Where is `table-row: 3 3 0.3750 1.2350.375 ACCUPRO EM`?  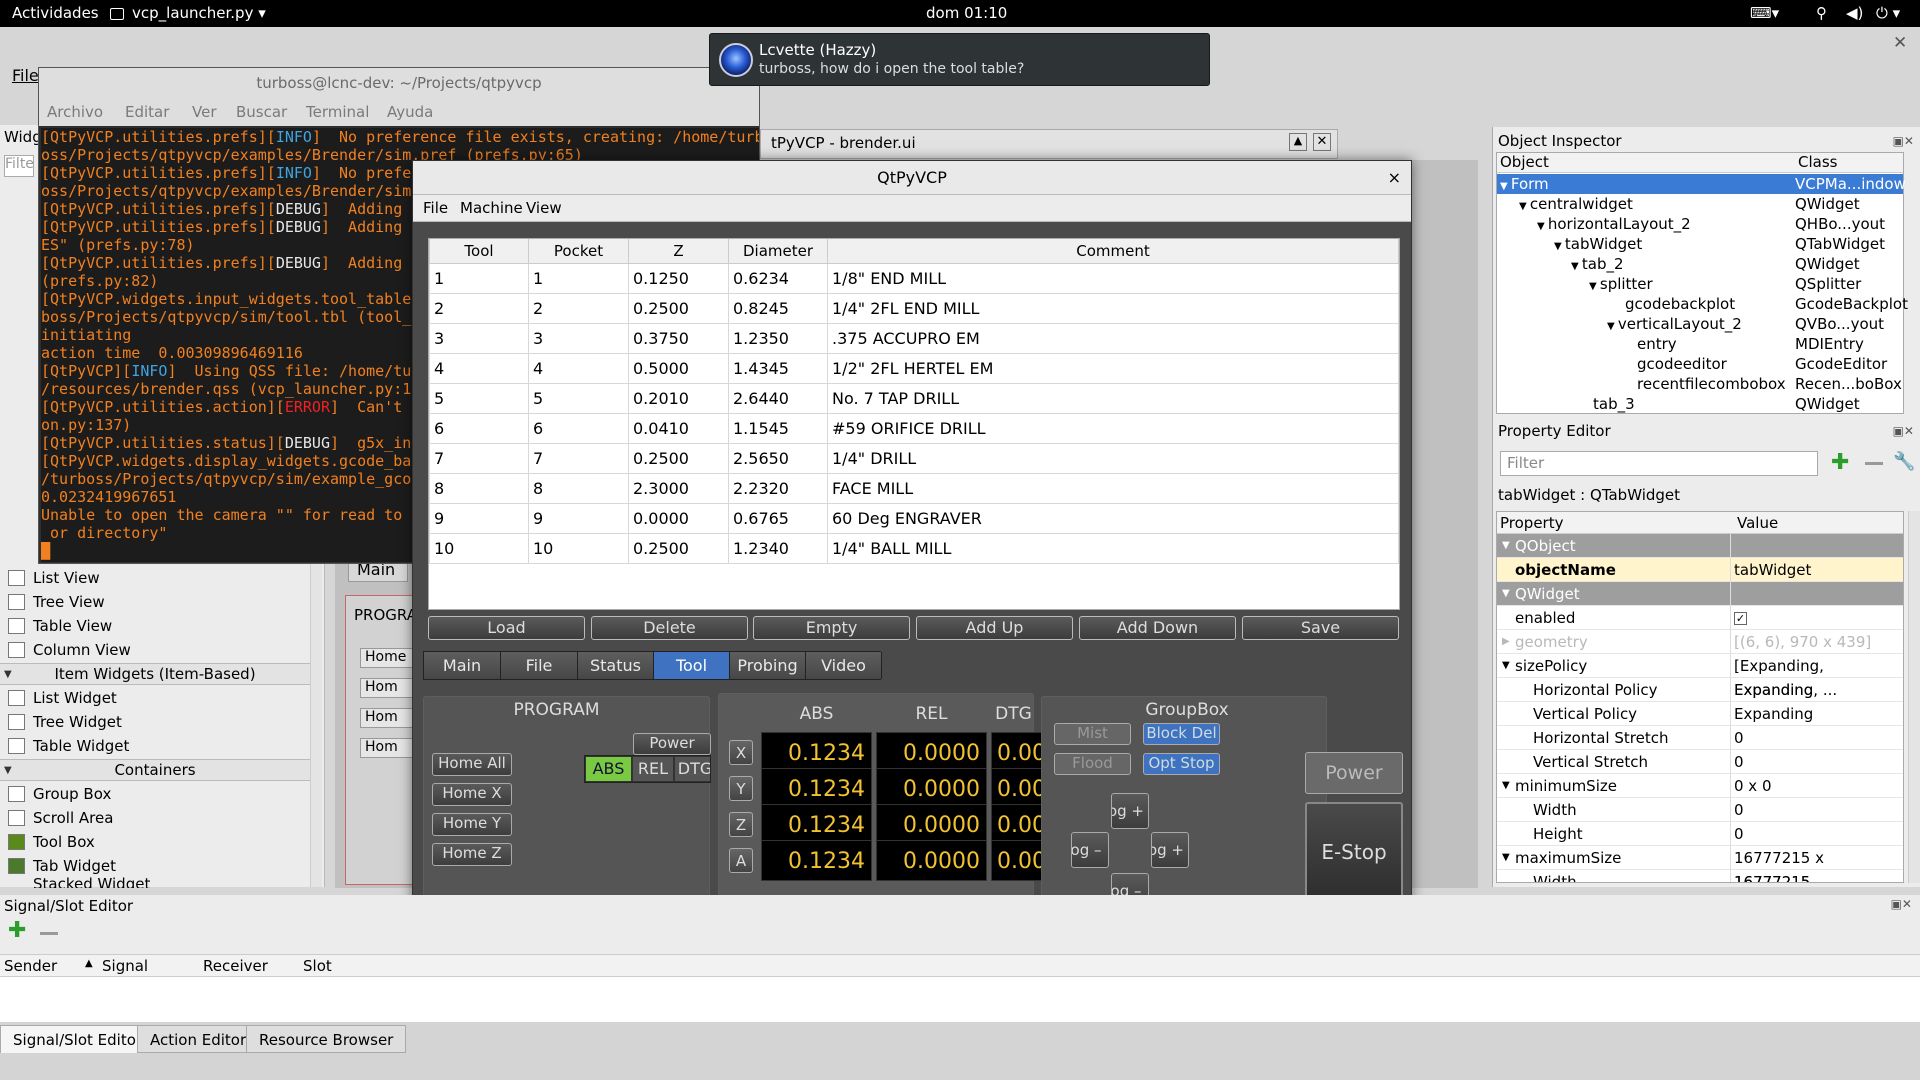
table-row: 3 3 0.3750 1.2350.375 ACCUPRO EM is located at coordinates (914, 338).